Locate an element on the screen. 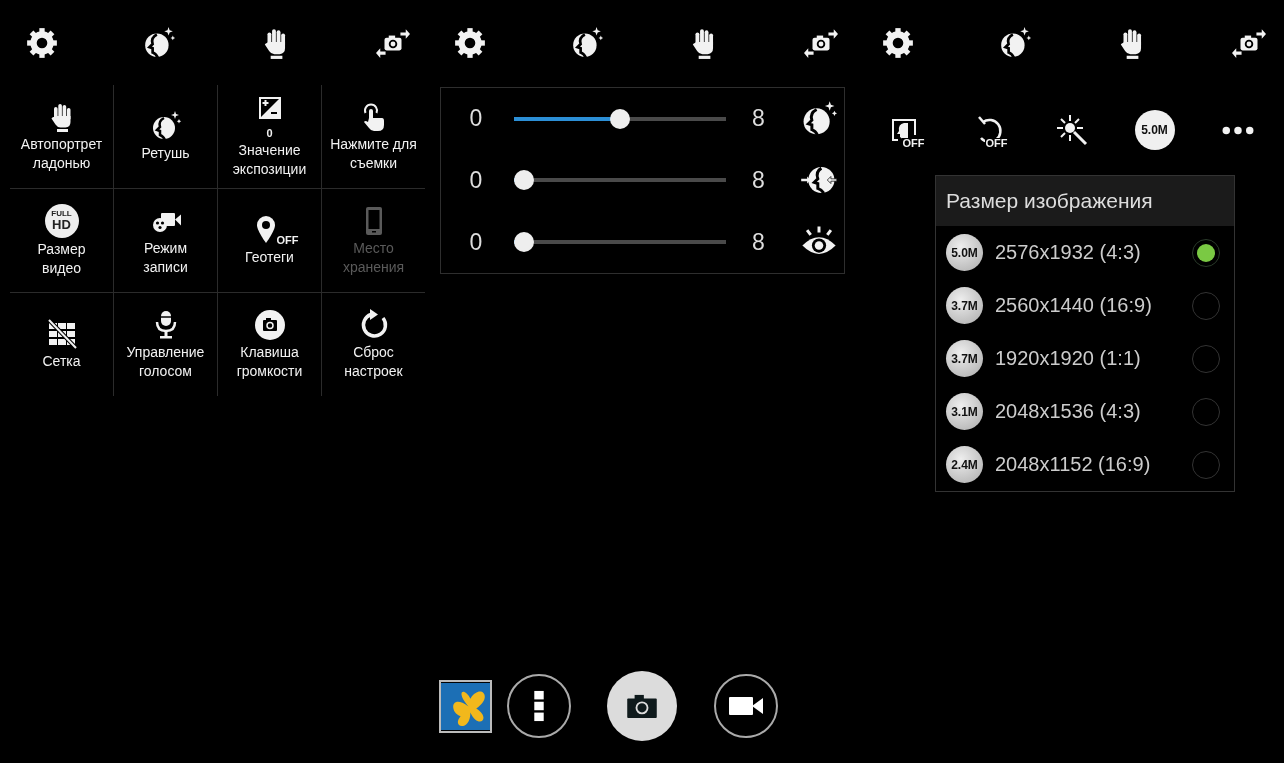  magic-wand-icon is located at coordinates (1071, 130).